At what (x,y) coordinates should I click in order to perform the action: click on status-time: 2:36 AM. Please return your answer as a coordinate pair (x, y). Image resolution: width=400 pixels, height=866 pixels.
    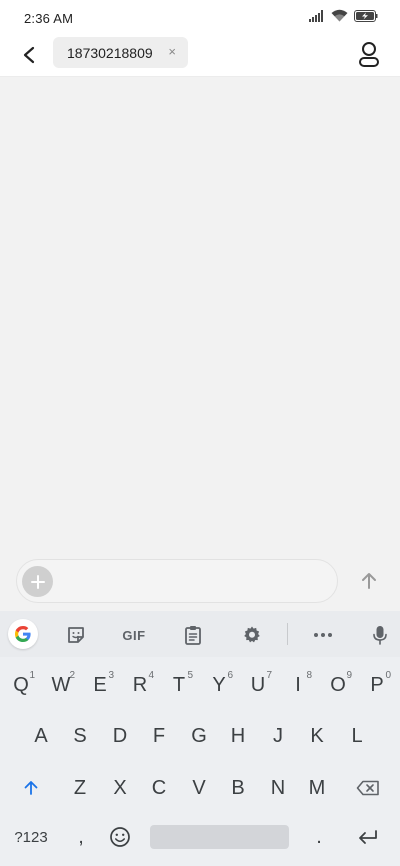
    Looking at the image, I should click on (49, 18).